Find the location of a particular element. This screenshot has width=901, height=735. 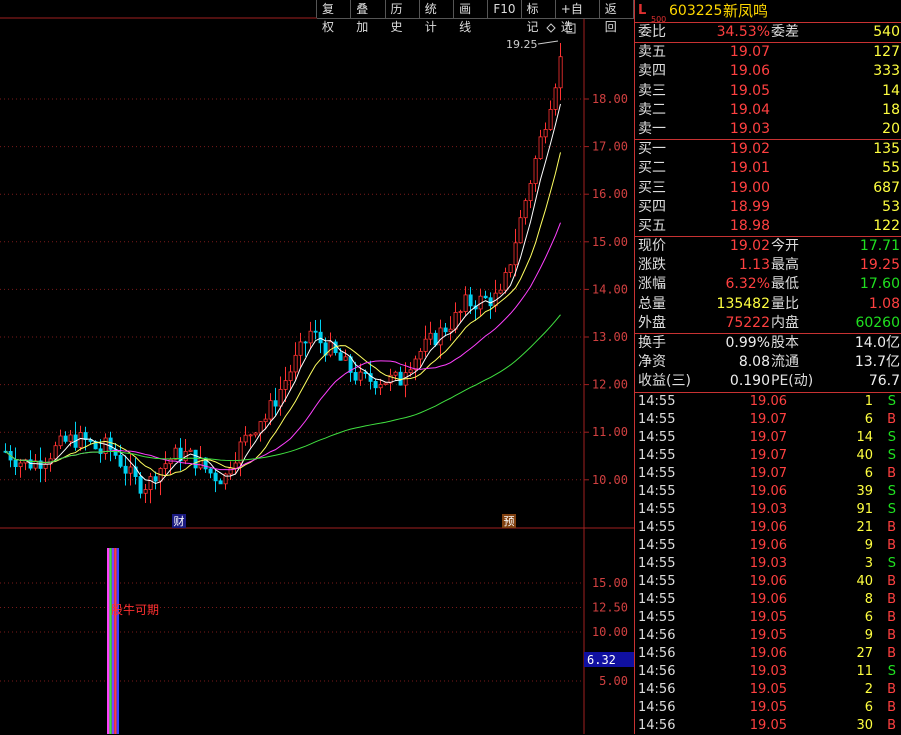

toolbar-stats-button: 统计 is located at coordinates (437, 17).